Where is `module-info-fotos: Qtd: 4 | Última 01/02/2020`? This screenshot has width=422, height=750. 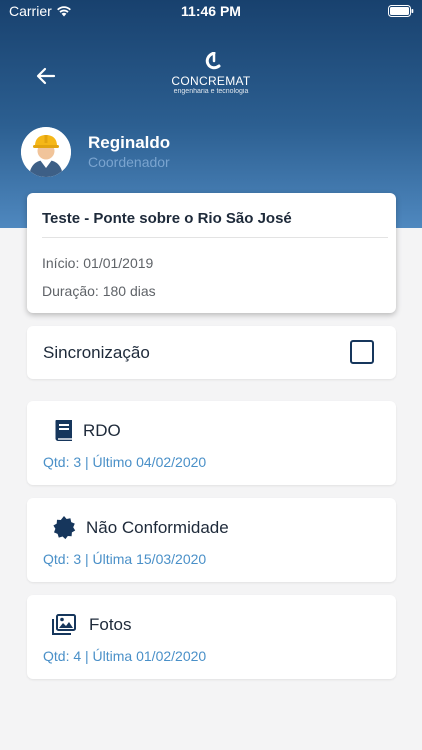 module-info-fotos: Qtd: 4 | Última 01/02/2020 is located at coordinates (125, 656).